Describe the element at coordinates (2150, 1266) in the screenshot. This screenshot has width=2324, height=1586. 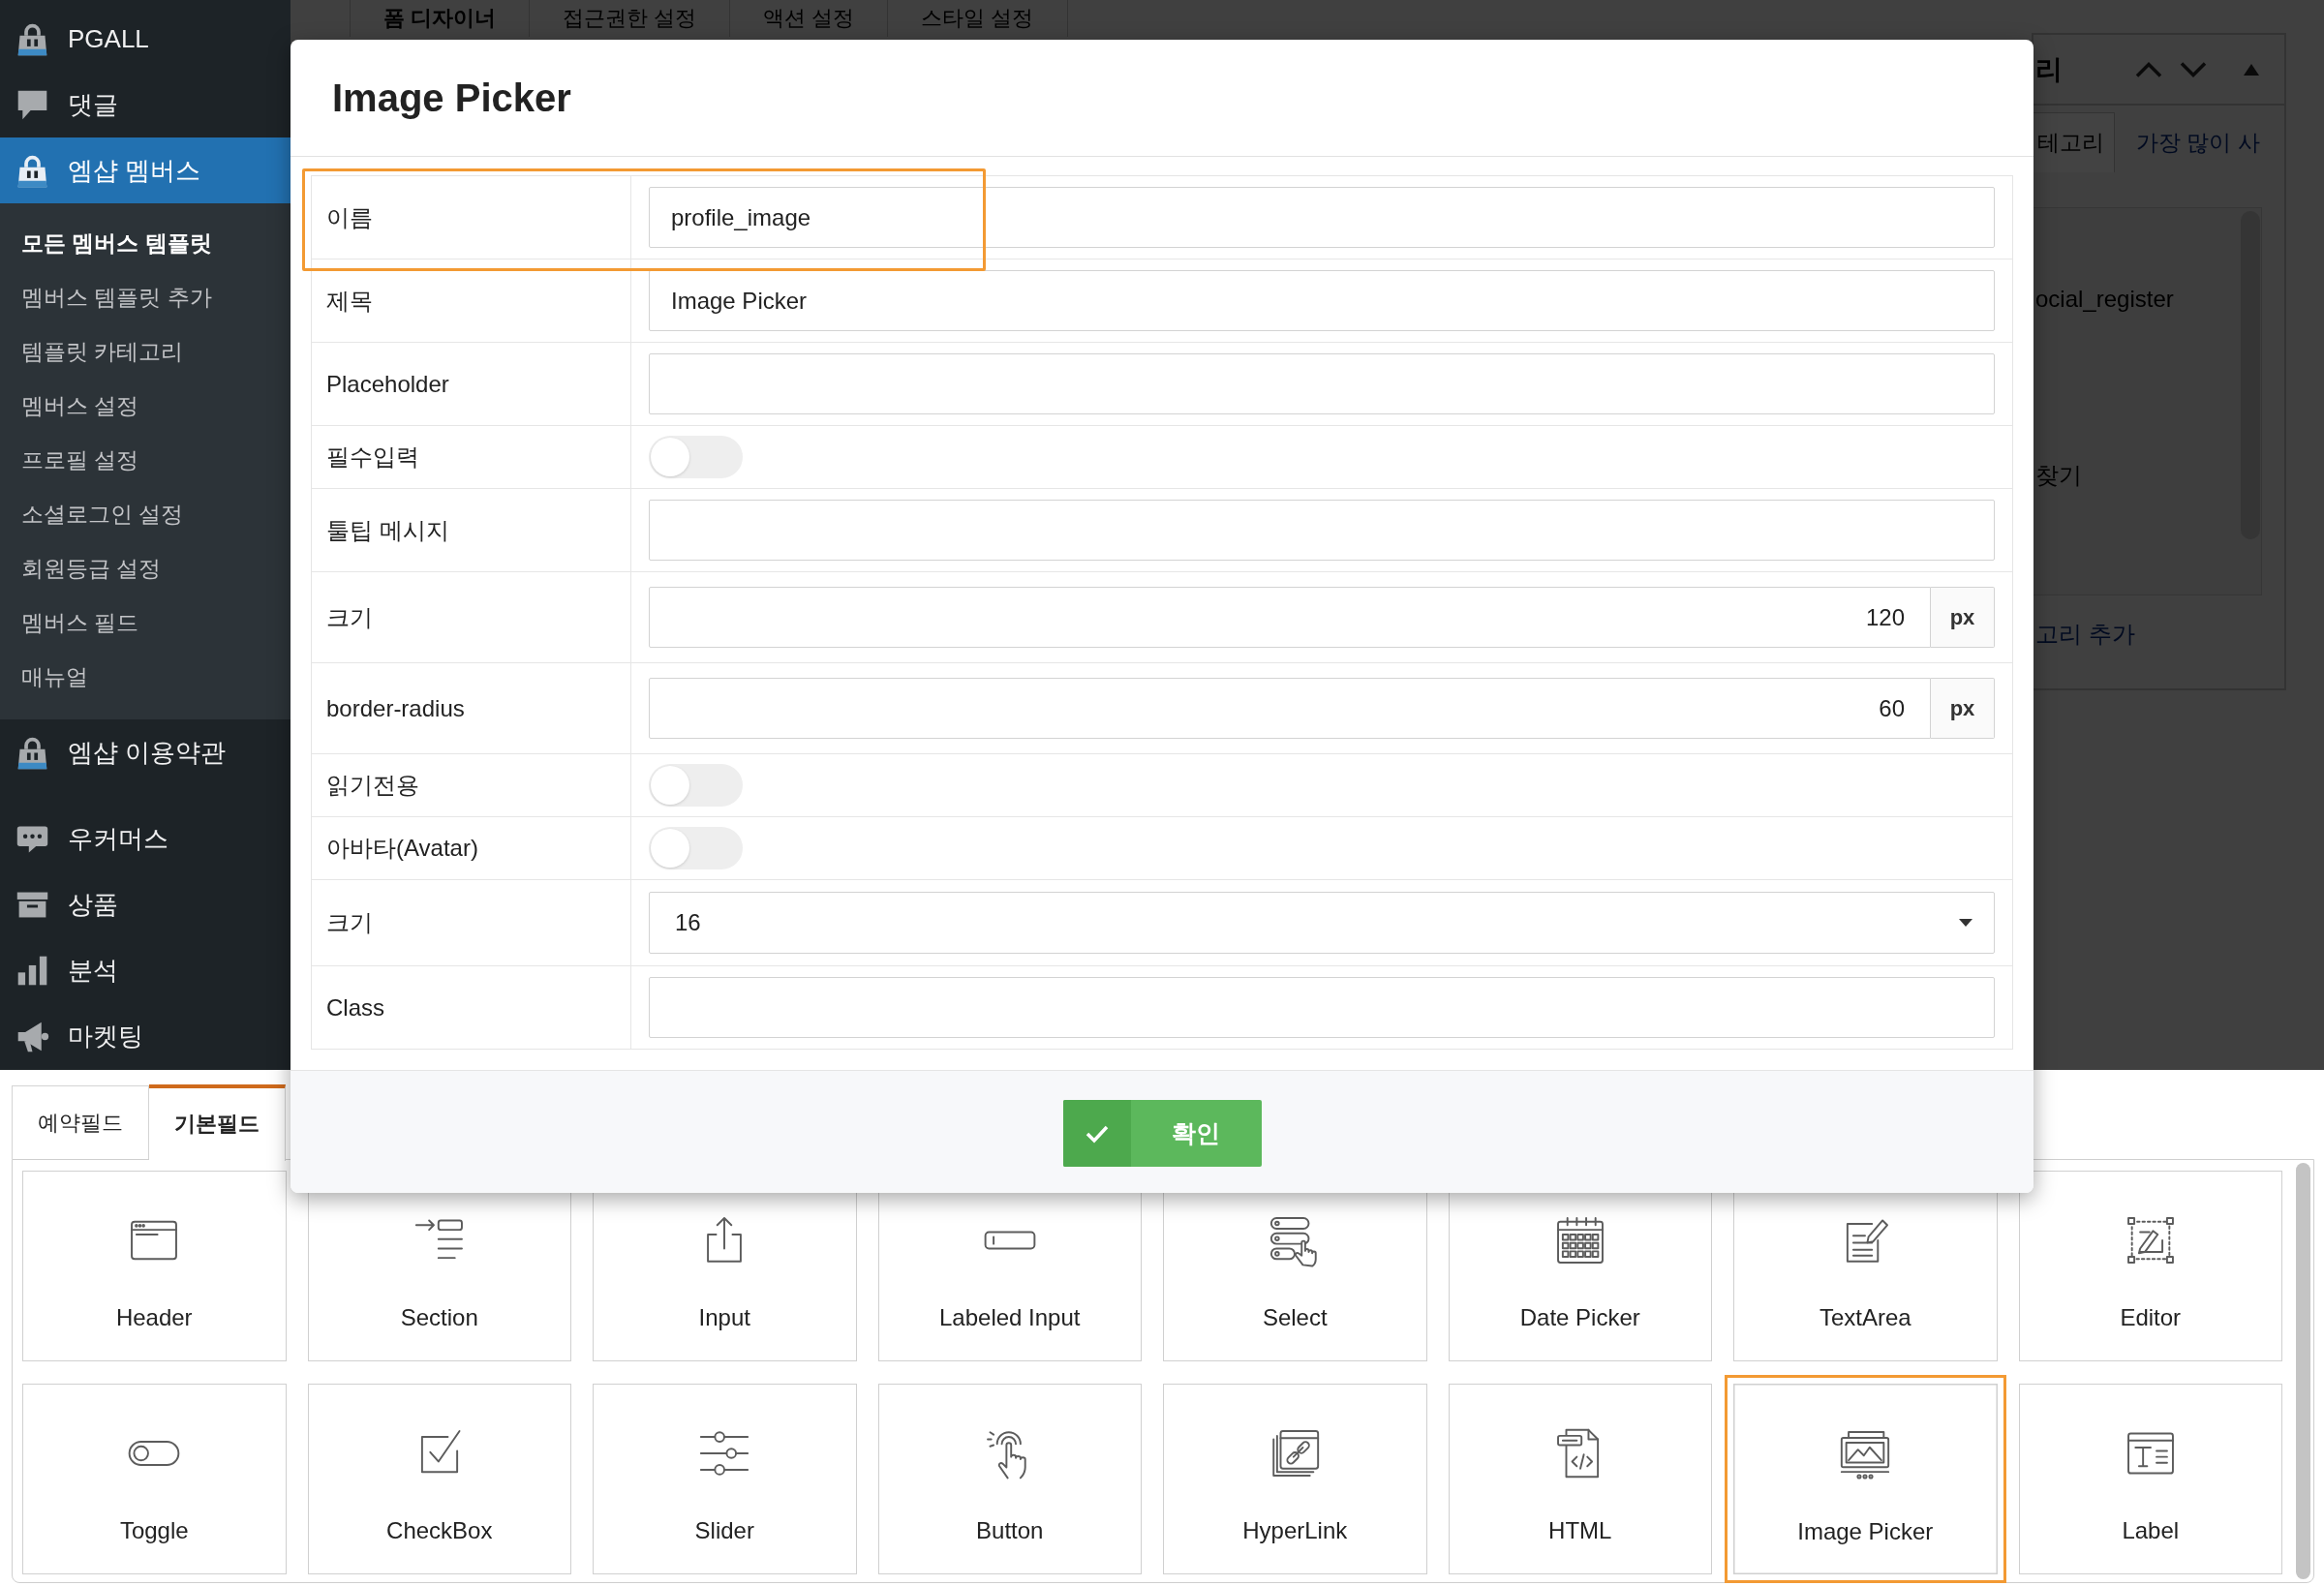
I see `field-tile: Editor` at that location.